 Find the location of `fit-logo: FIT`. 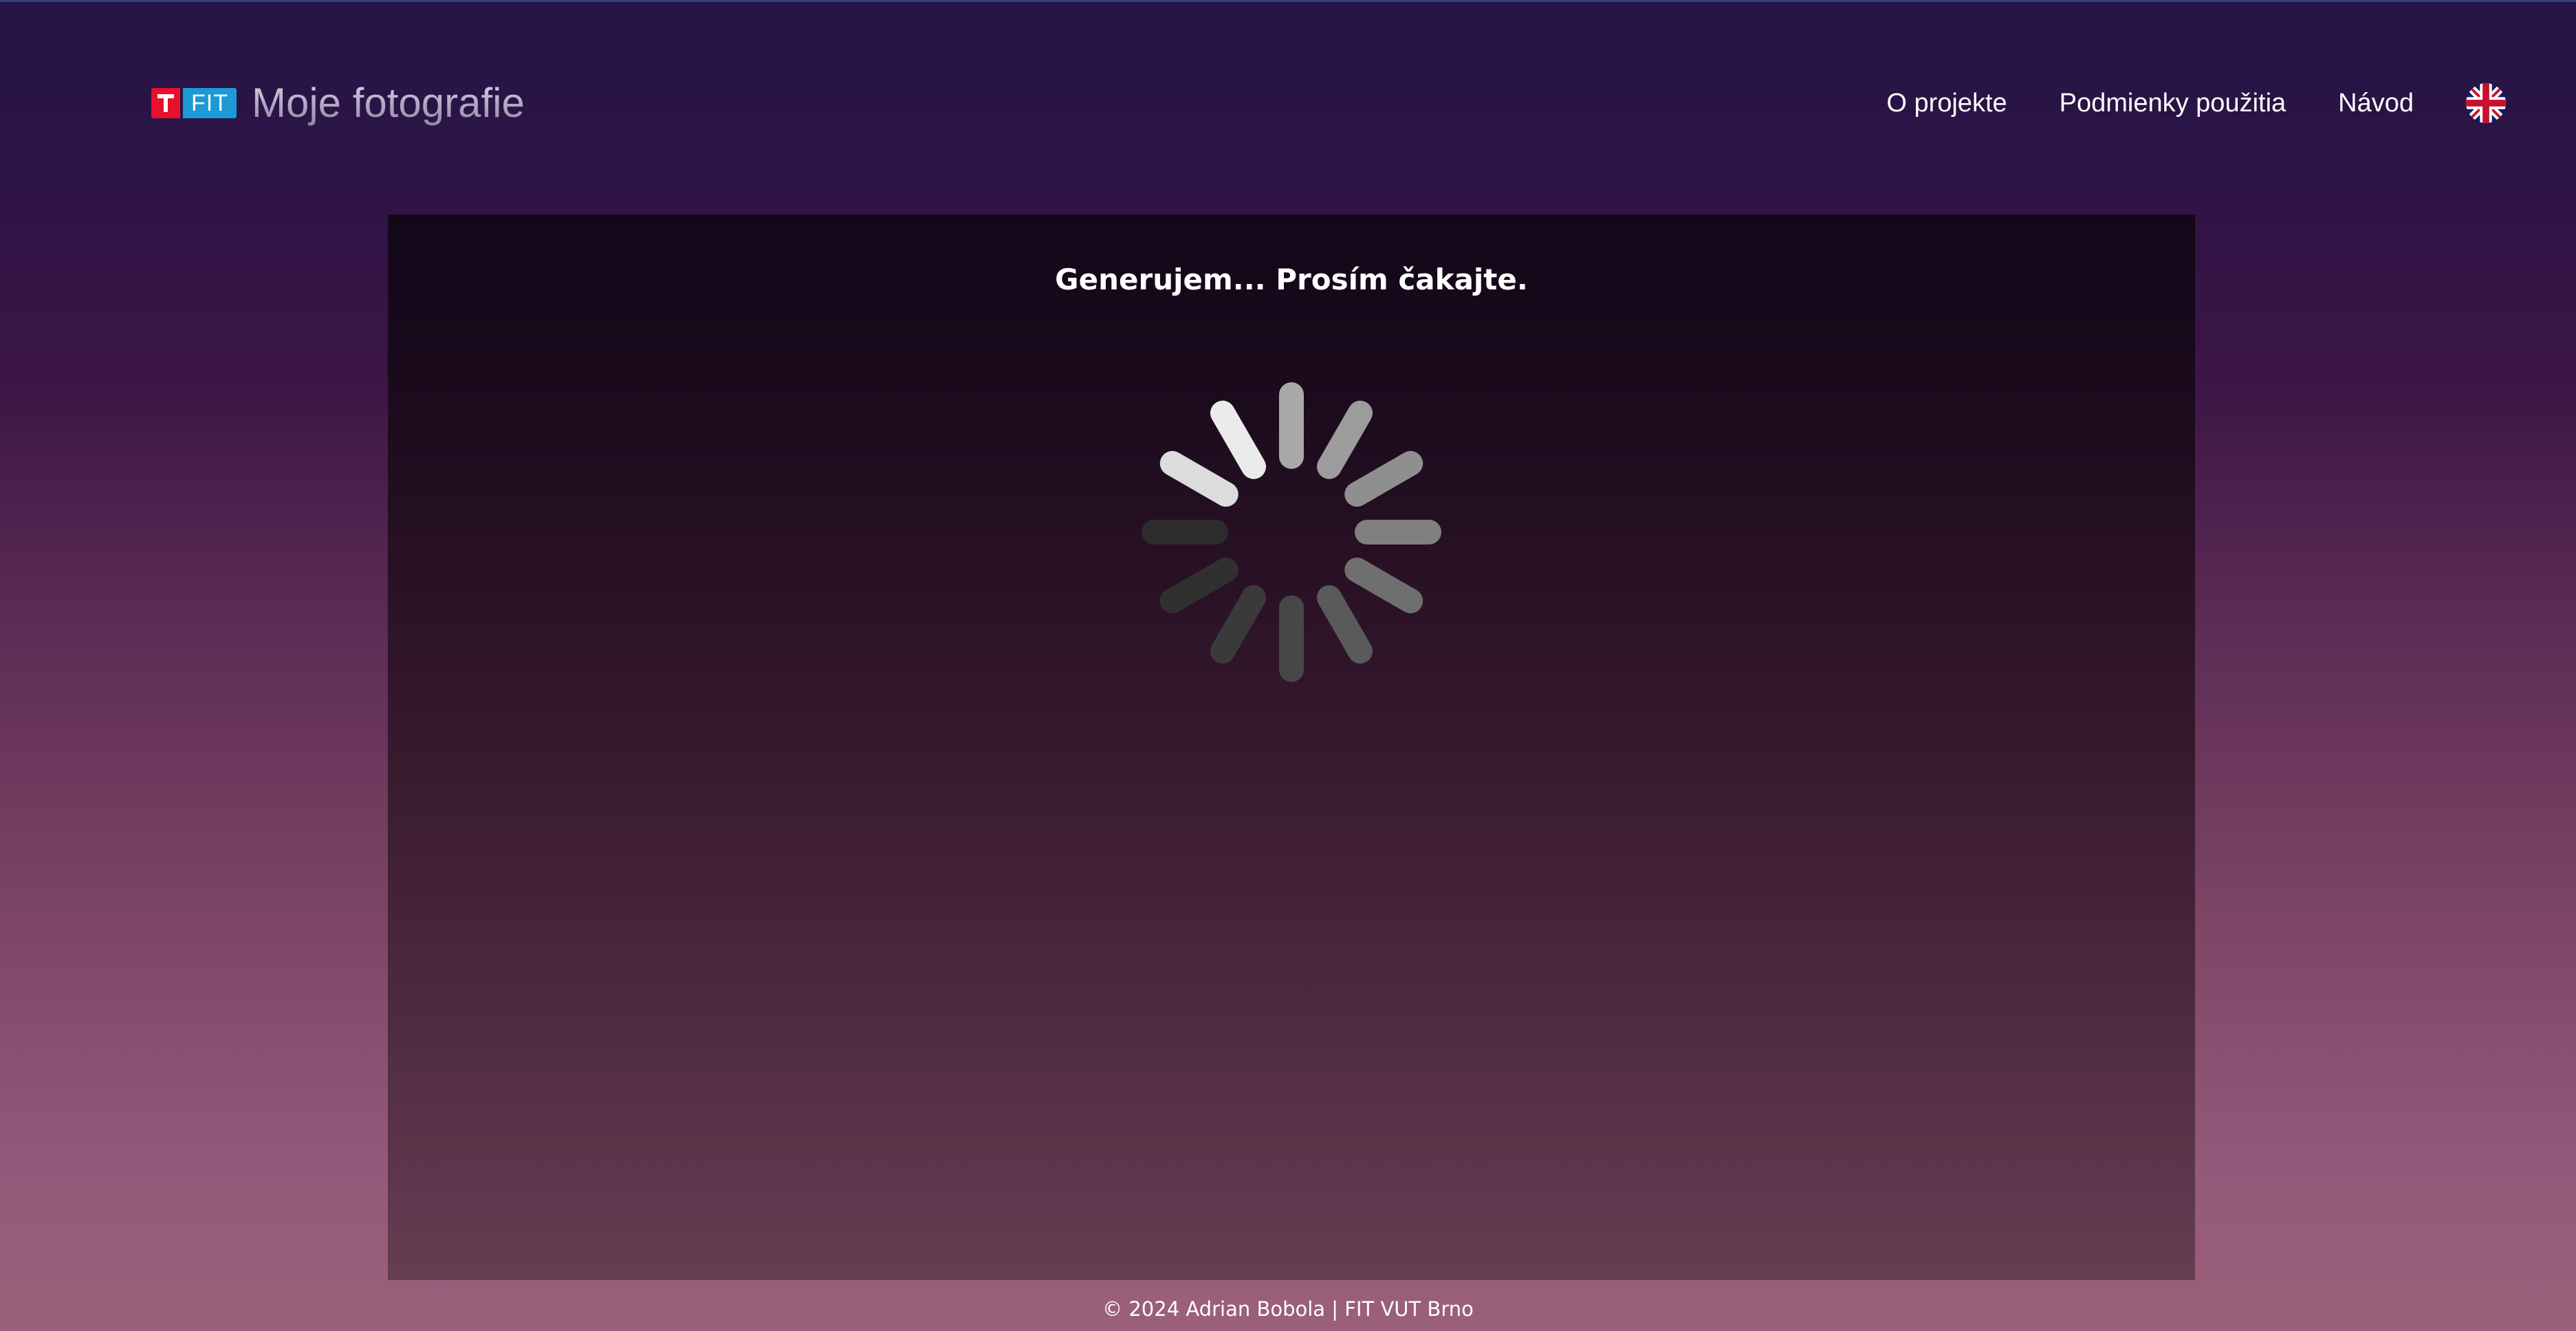

fit-logo: FIT is located at coordinates (194, 103).